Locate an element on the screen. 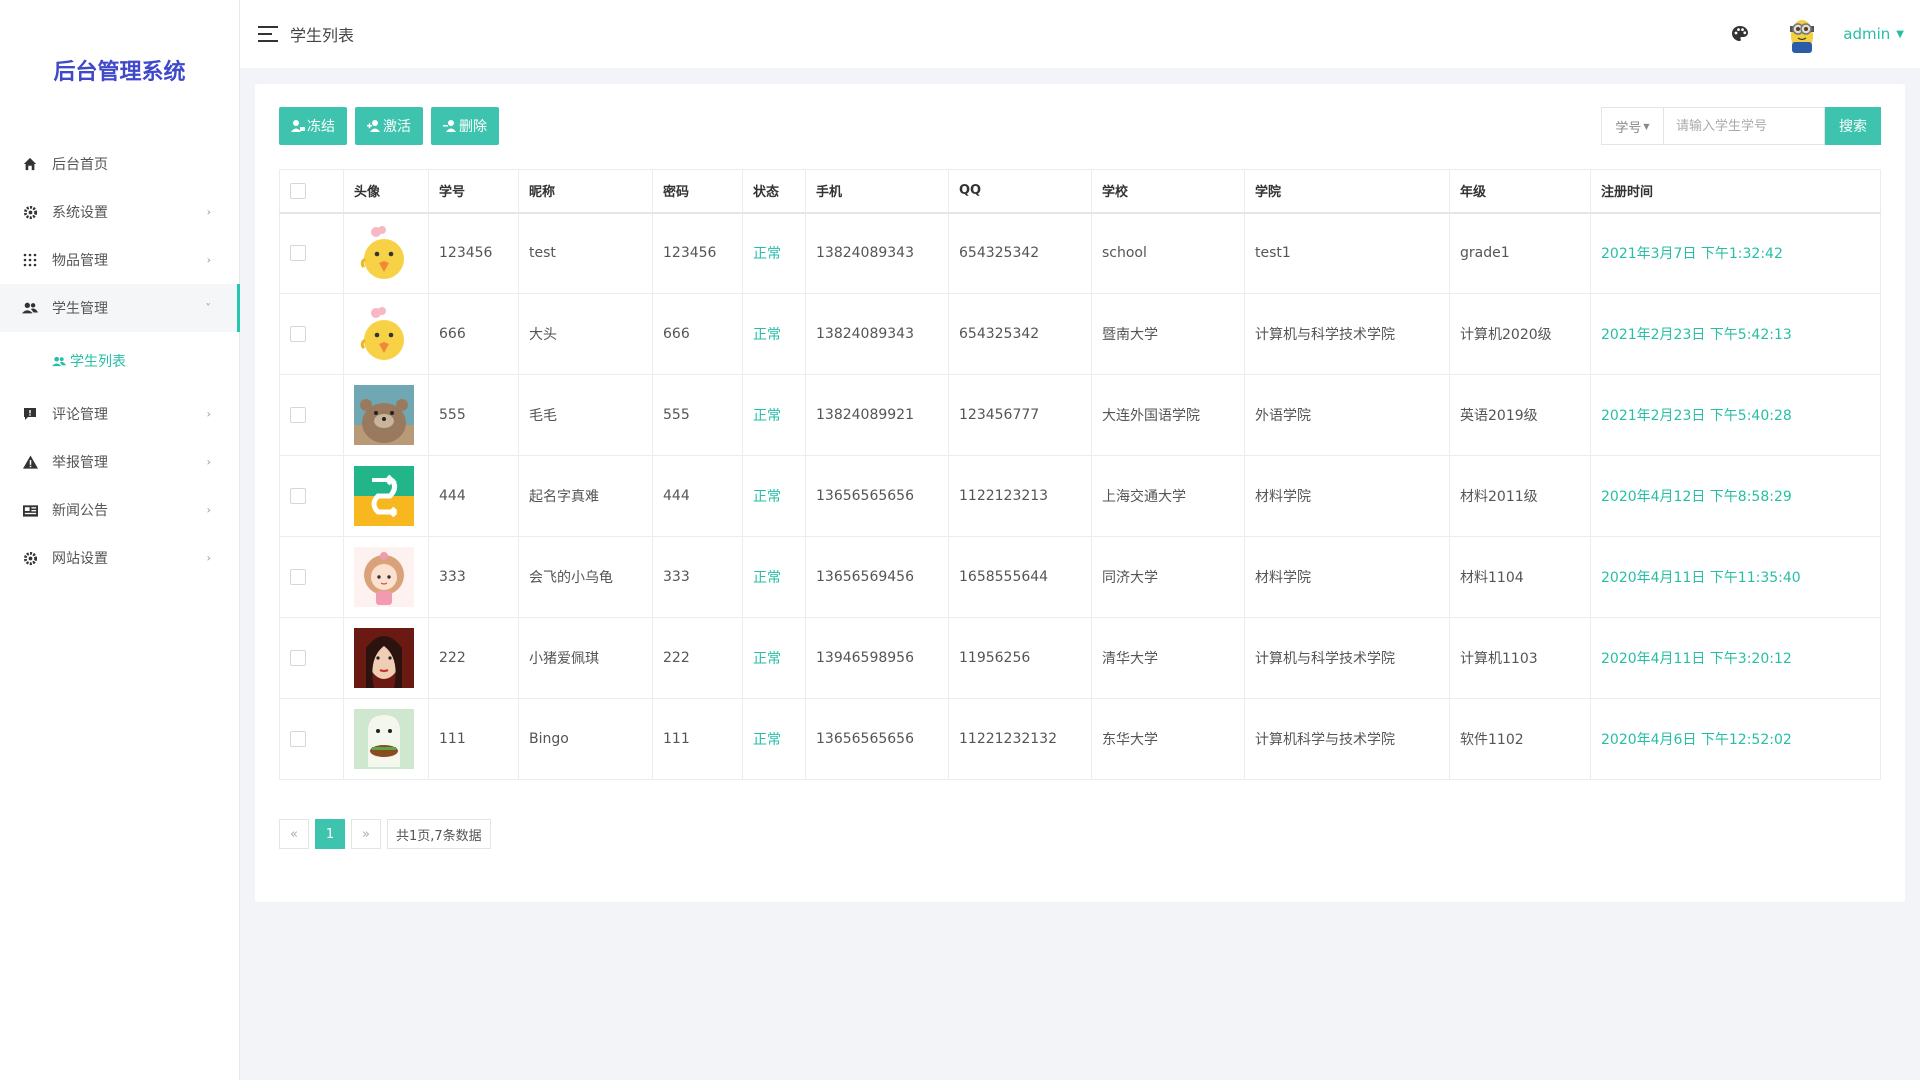  user-name: admin is located at coordinates (1866, 34).